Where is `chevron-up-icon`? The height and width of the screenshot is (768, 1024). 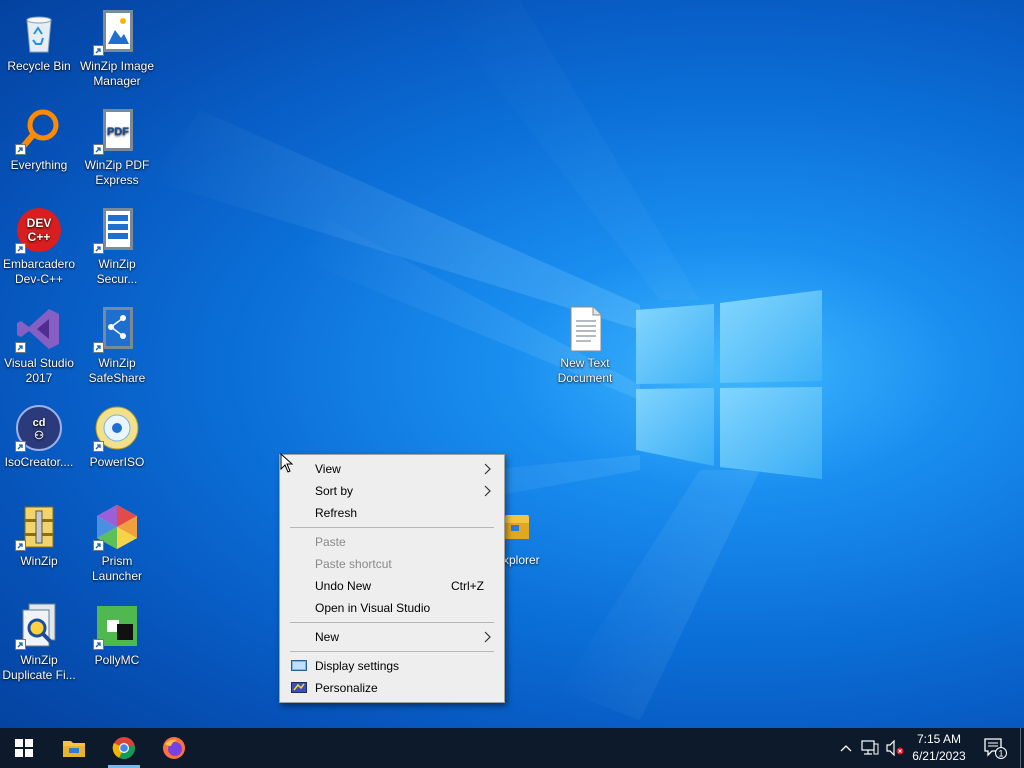 chevron-up-icon is located at coordinates (846, 748).